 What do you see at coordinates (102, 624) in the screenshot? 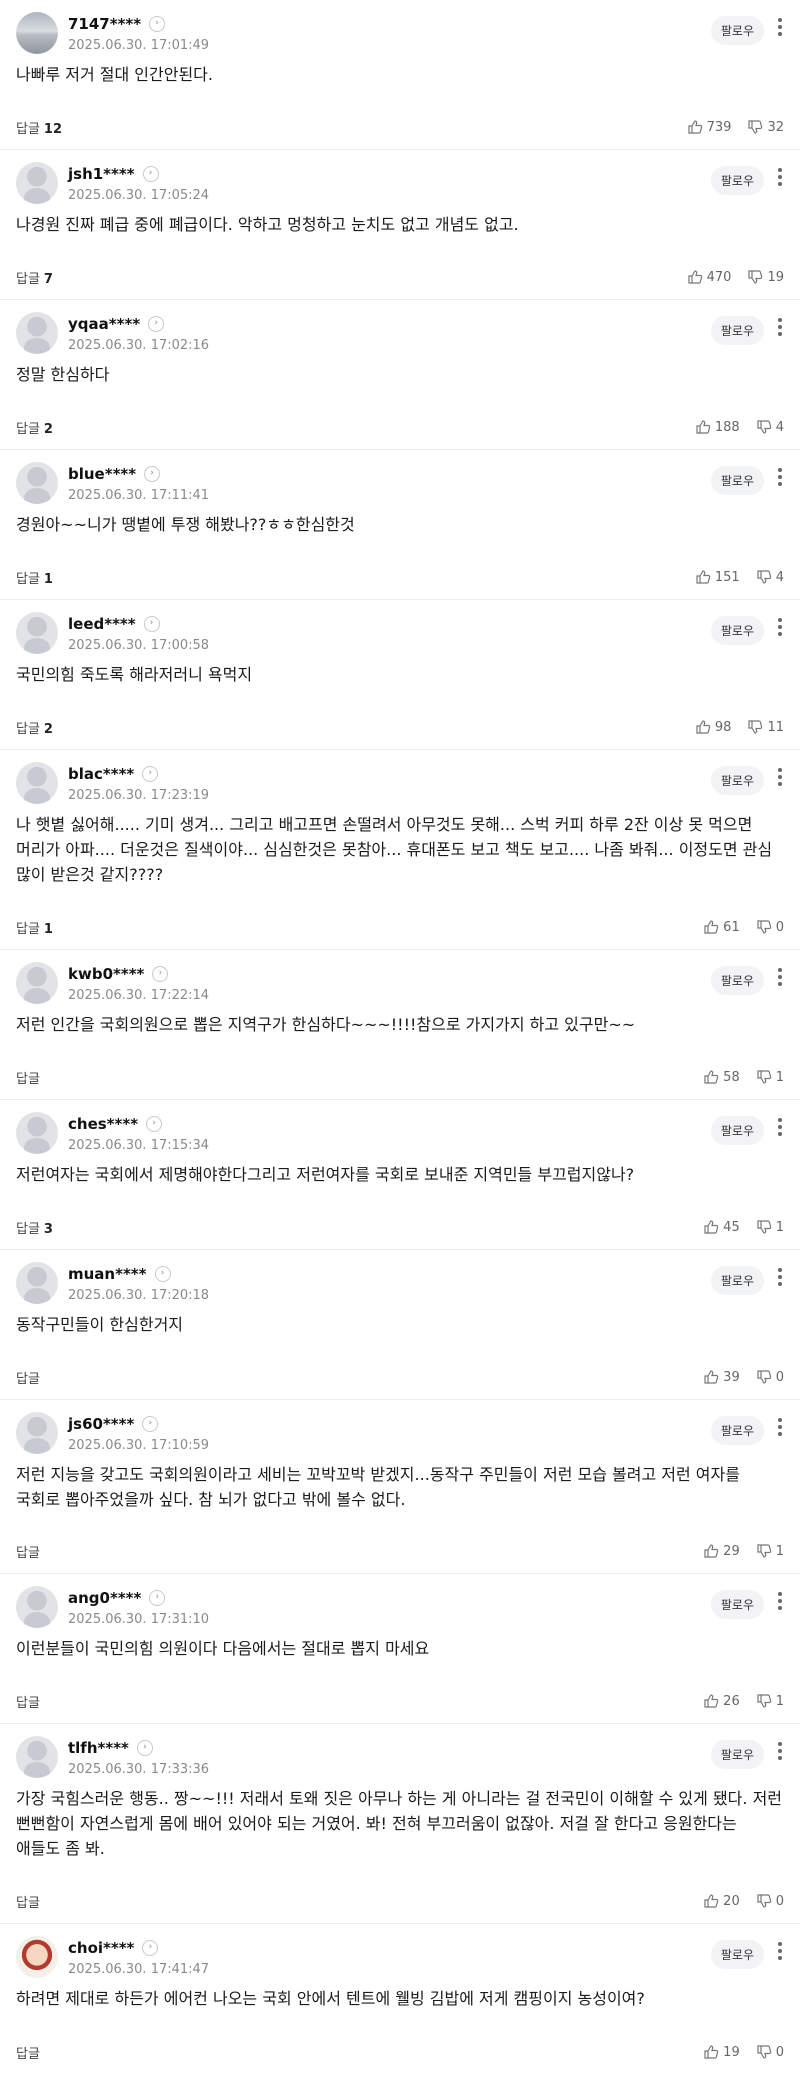
I see `nickname: leed****` at bounding box center [102, 624].